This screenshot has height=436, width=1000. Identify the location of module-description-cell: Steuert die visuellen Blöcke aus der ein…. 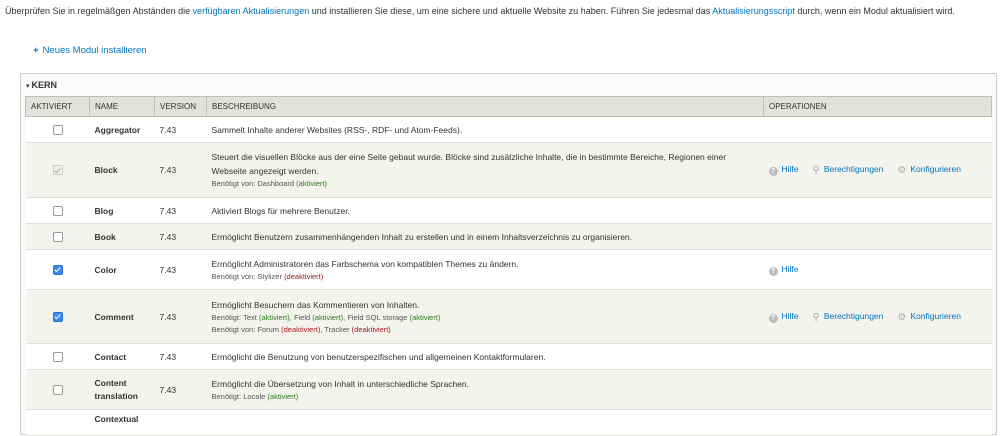
(485, 170).